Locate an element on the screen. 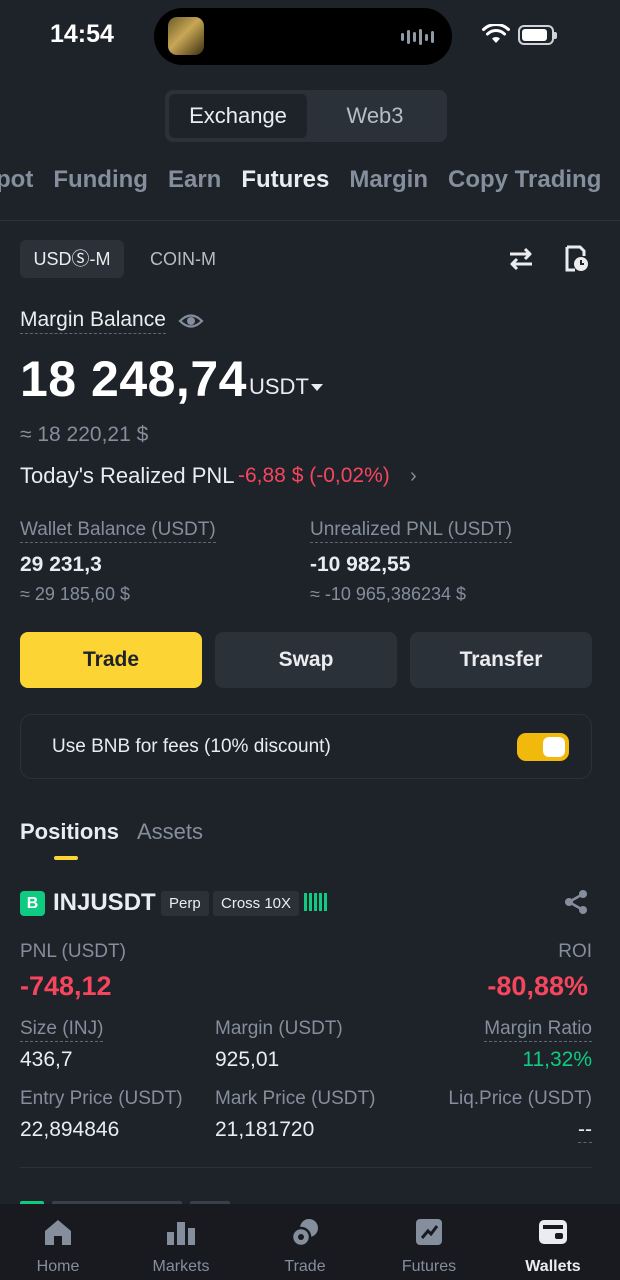 The height and width of the screenshot is (1280, 620). tab-spot: Spot is located at coordinates (16, 180).